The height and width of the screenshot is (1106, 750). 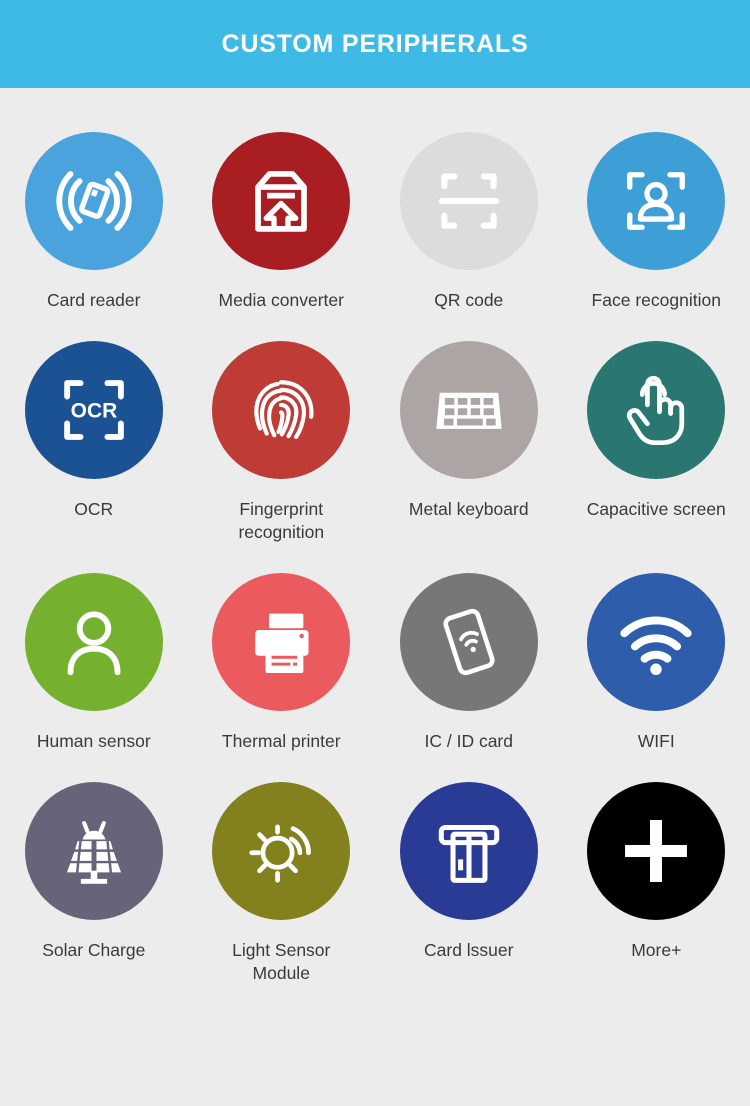 I want to click on media-converter-icon, so click(x=281, y=201).